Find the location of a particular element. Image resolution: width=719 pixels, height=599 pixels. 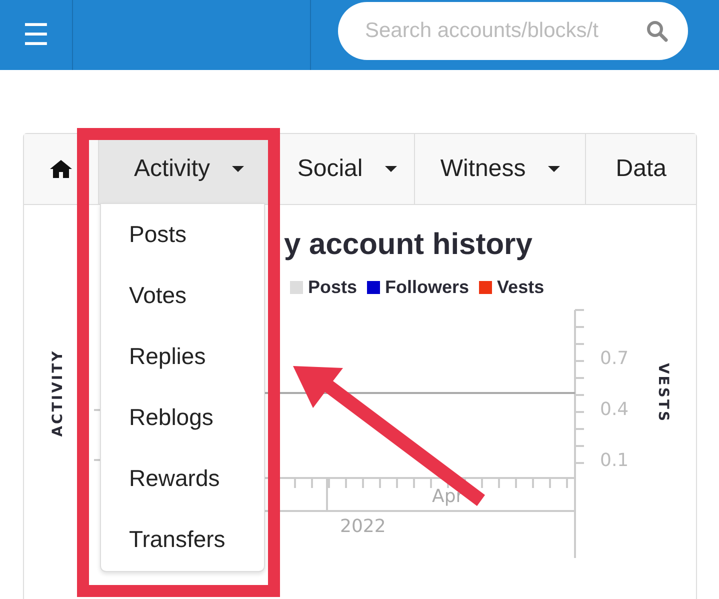

tick-label: Apr is located at coordinates (448, 496).